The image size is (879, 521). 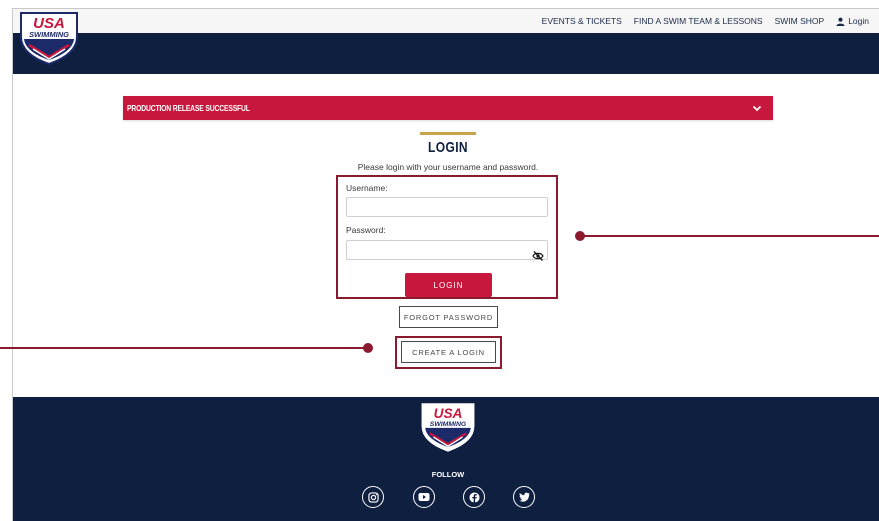 I want to click on follow-label: FOLLOW, so click(x=448, y=474).